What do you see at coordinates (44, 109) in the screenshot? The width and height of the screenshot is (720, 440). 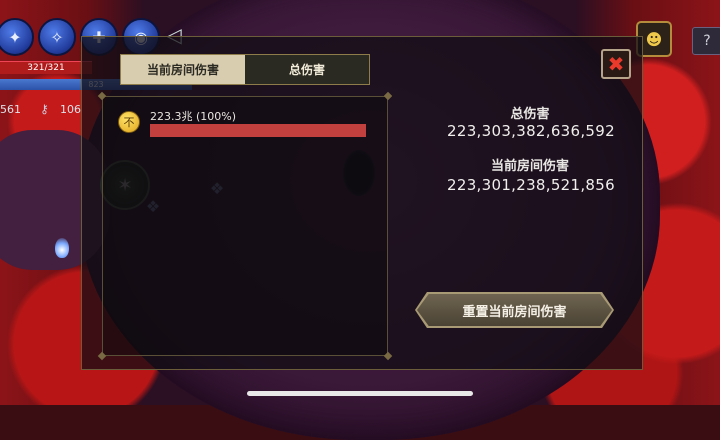 I see `key-icon: ⚷` at bounding box center [44, 109].